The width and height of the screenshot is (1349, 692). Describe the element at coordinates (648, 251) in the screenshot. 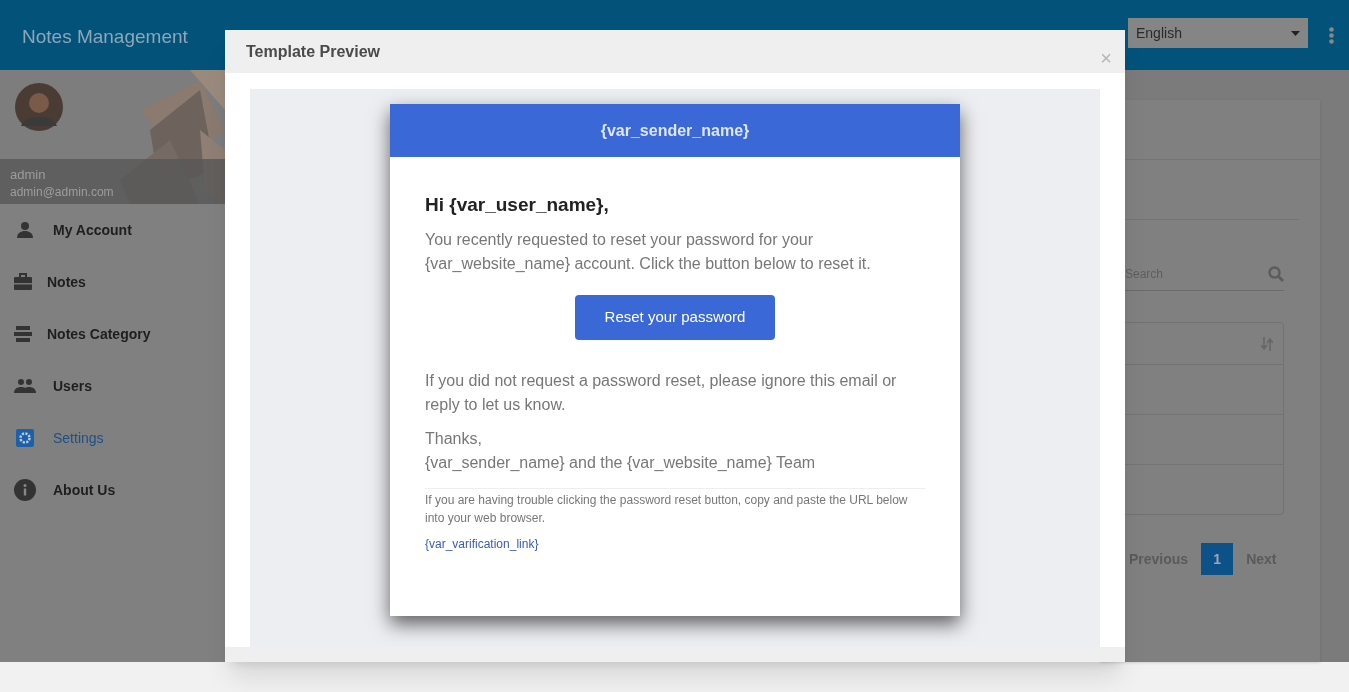

I see `intro-text: You recently requested to reset your password for your {var_website_name} account. Click the button below to reset it.` at that location.